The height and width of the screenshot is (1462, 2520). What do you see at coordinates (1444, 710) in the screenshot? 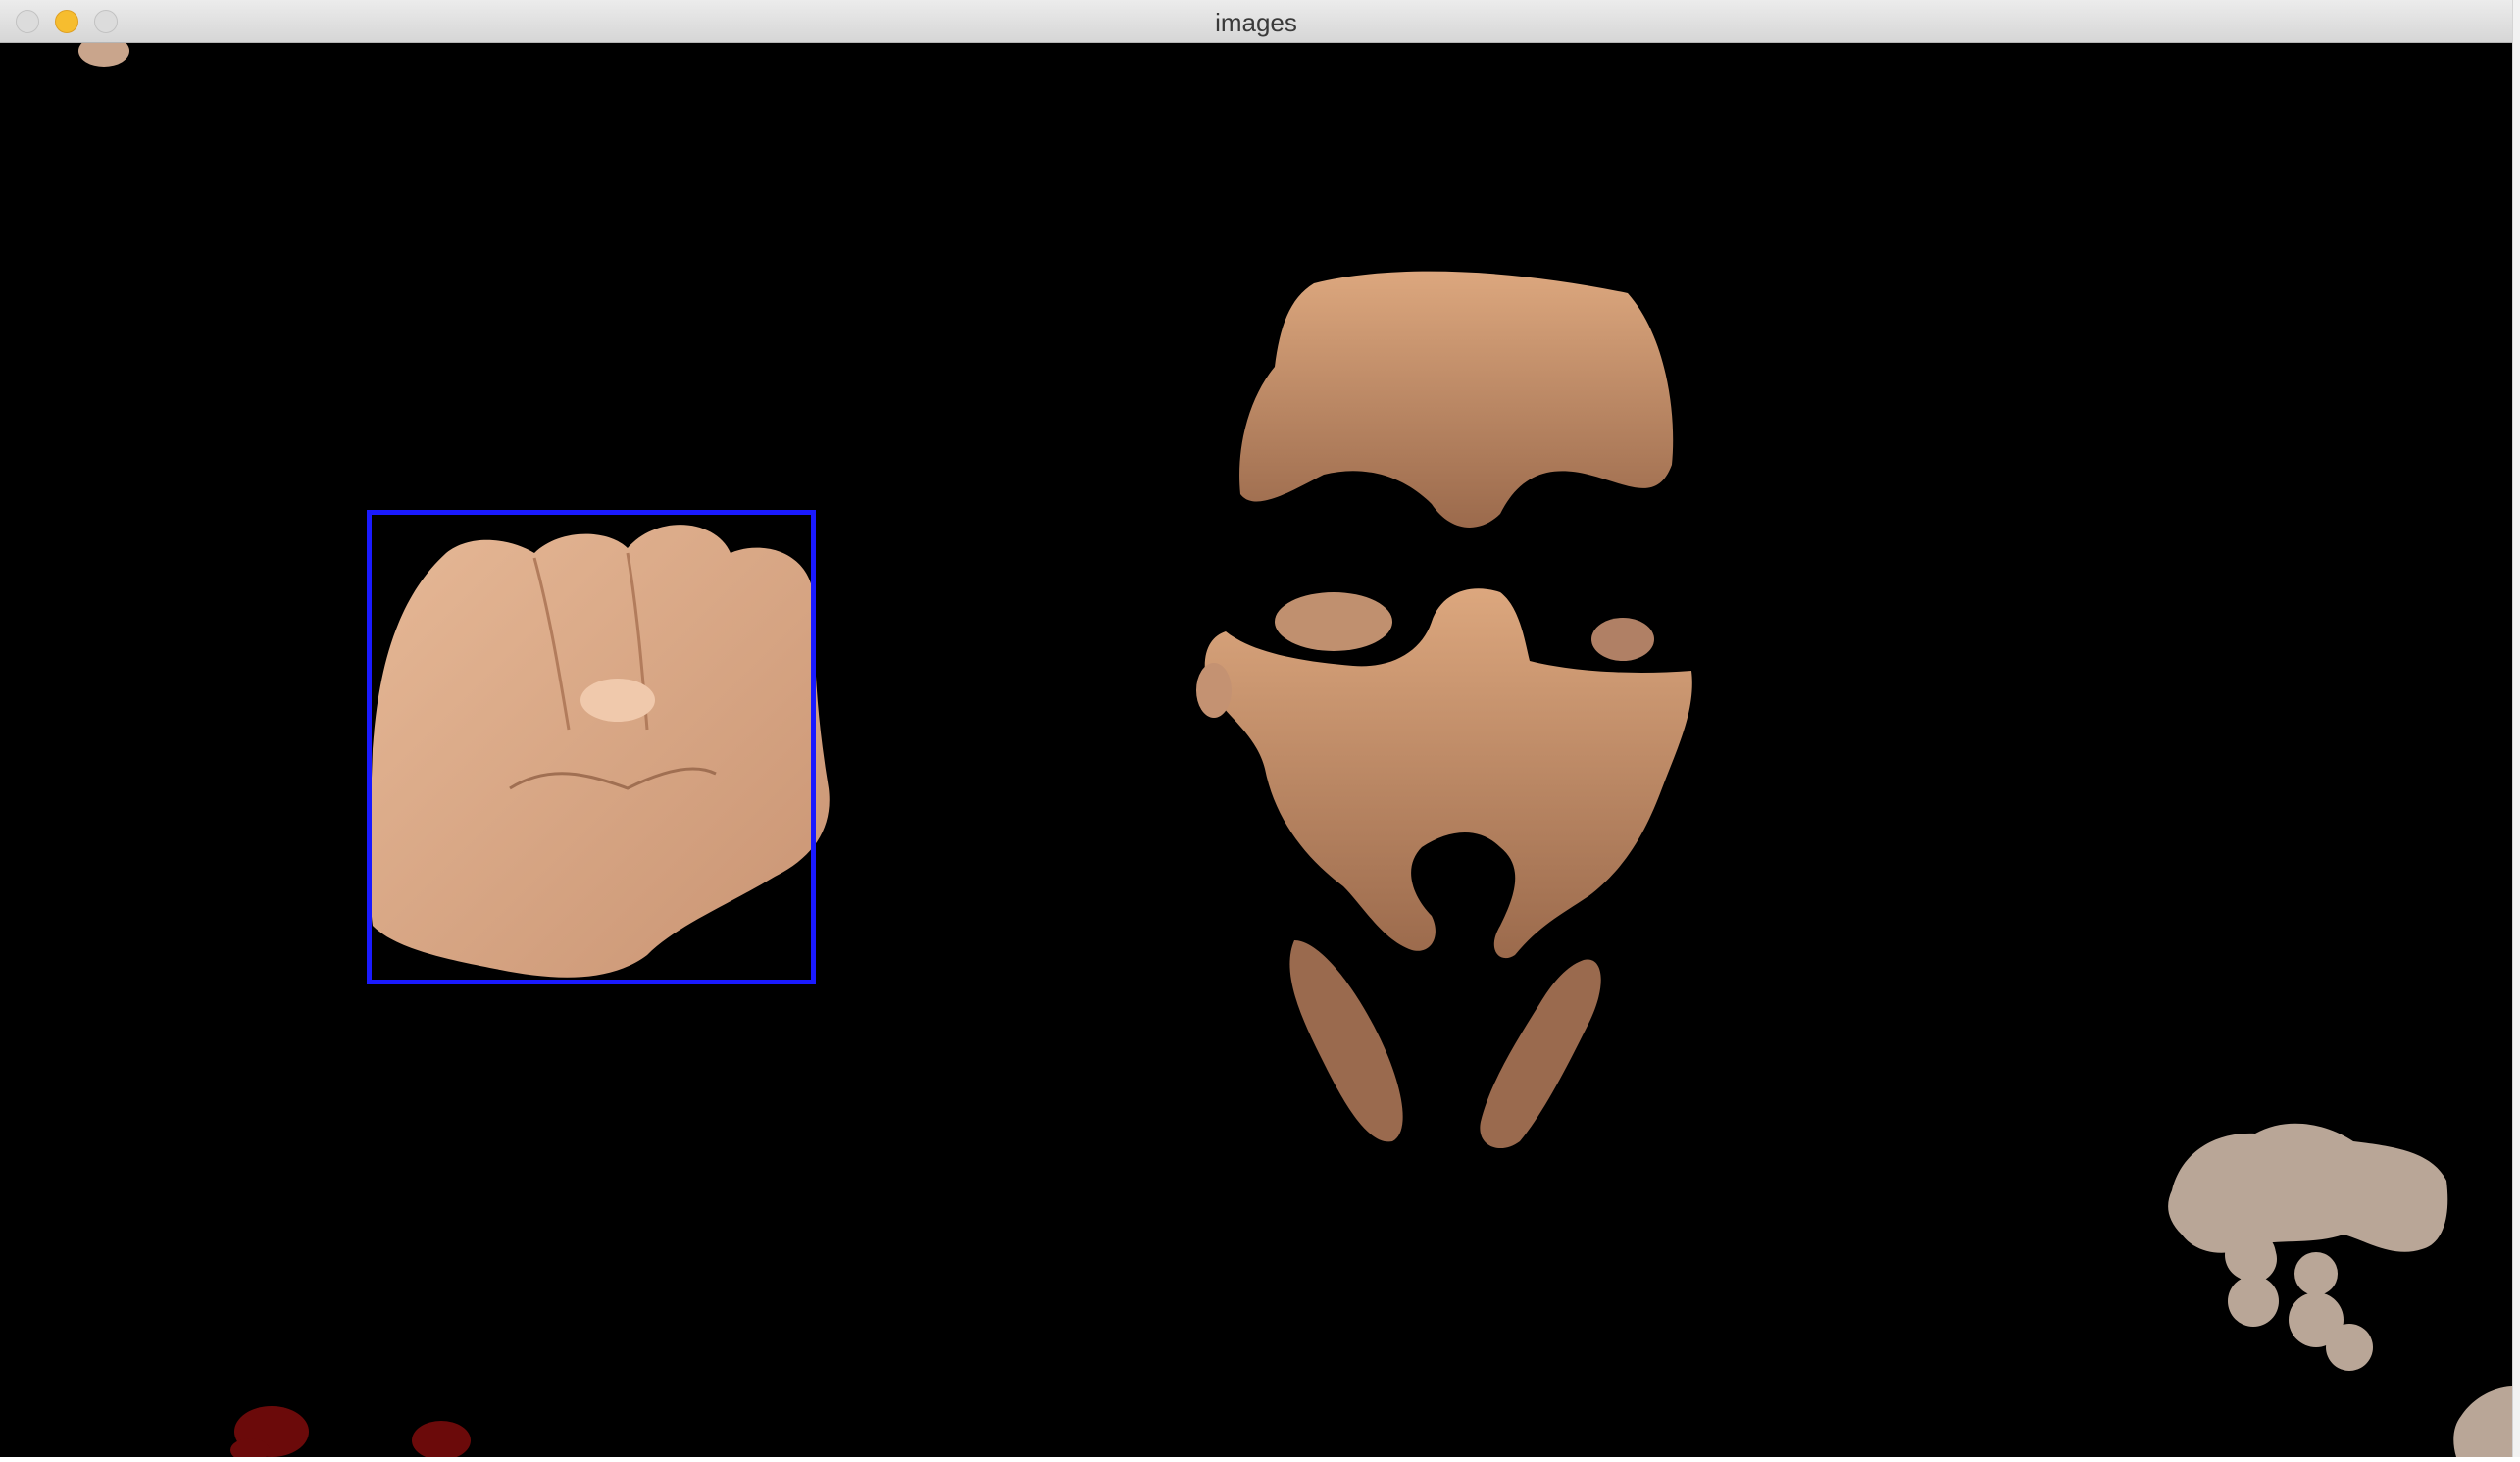
I see `face-region` at bounding box center [1444, 710].